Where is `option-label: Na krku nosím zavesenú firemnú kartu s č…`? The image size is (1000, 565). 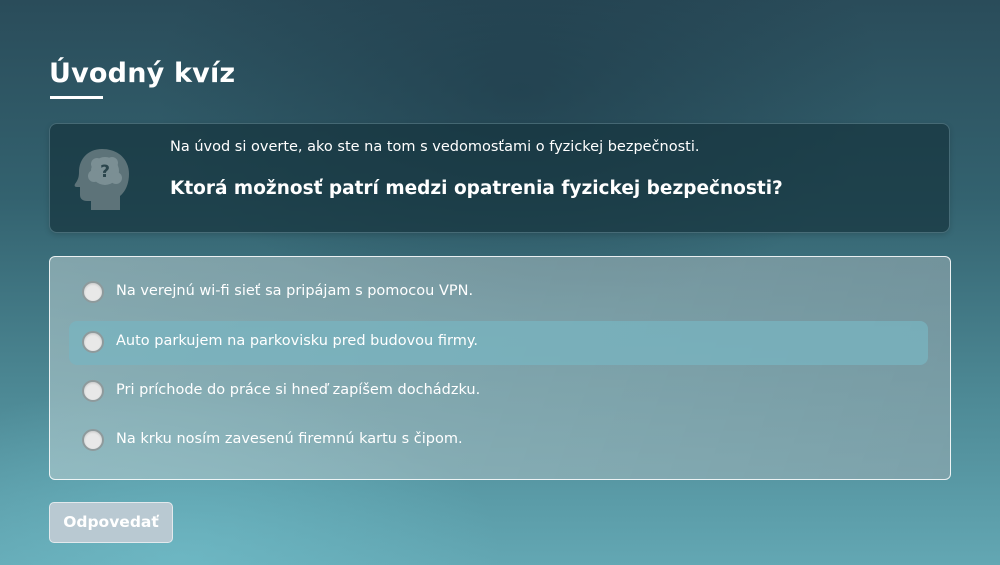 option-label: Na krku nosím zavesenú firemnú kartu s č… is located at coordinates (289, 439).